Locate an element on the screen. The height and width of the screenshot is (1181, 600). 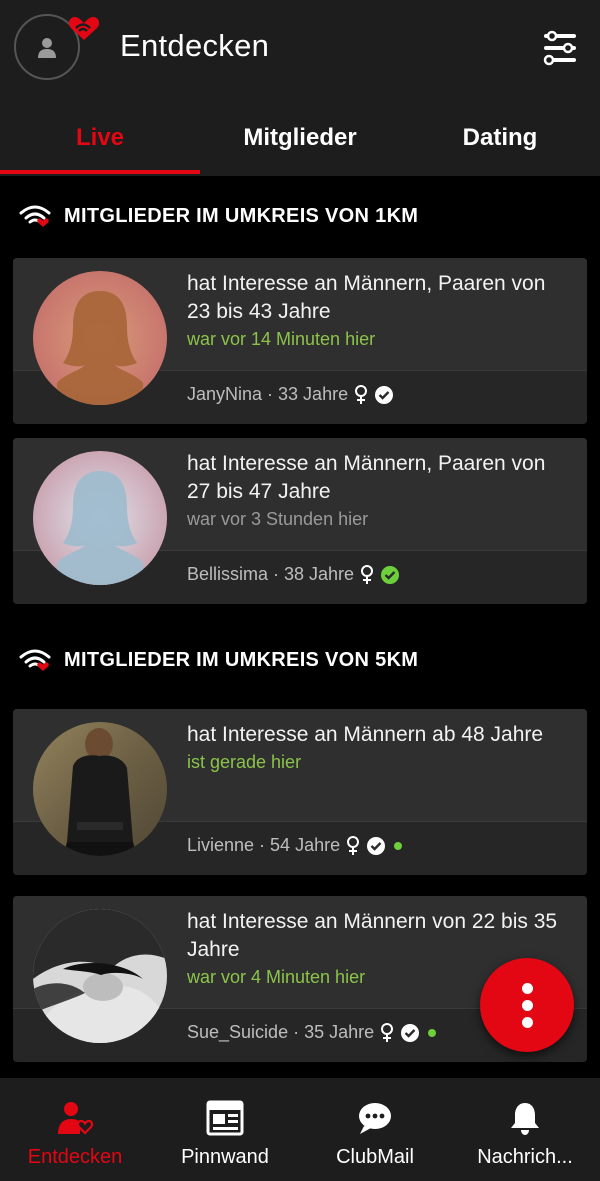
nav-discover: Entdecken is located at coordinates (75, 1129).